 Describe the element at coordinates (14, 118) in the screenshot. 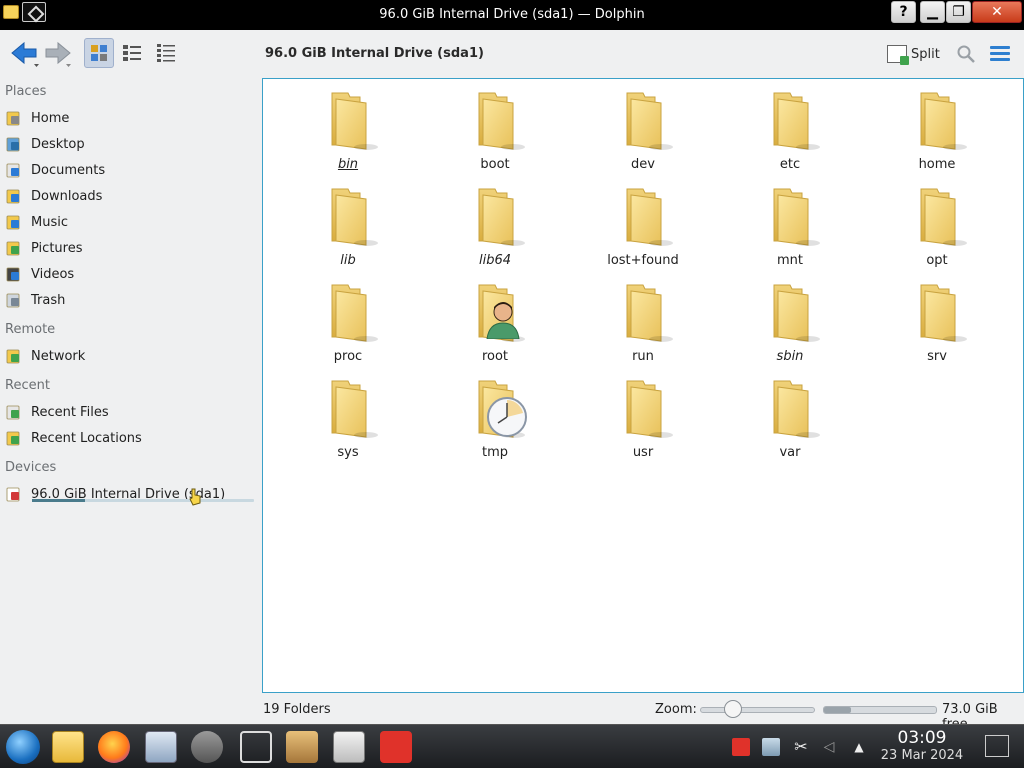

I see `home-icon` at that location.